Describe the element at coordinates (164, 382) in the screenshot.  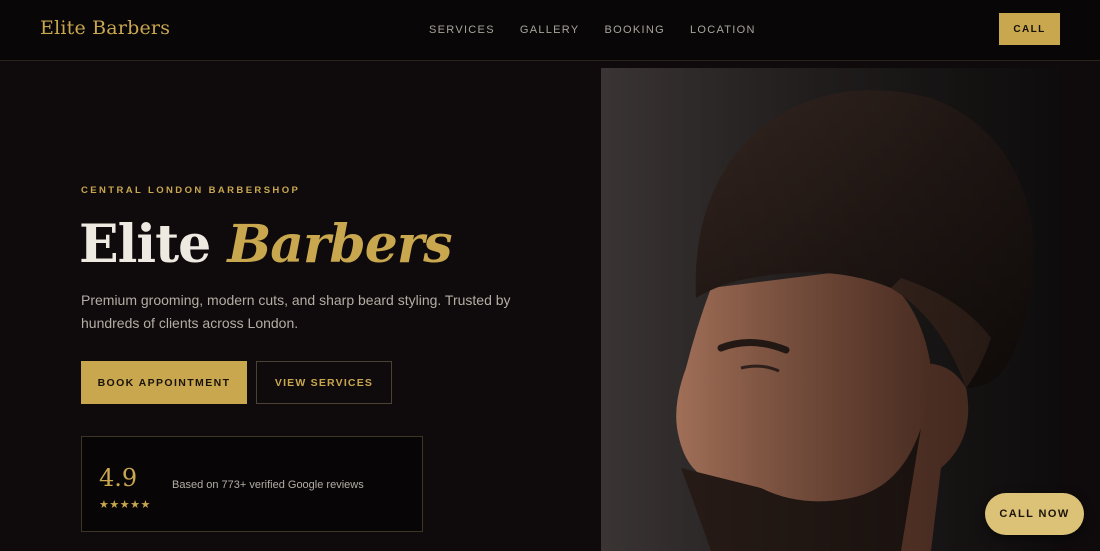
I see `book-appointment-button: BOOK APPOINTMENT` at that location.